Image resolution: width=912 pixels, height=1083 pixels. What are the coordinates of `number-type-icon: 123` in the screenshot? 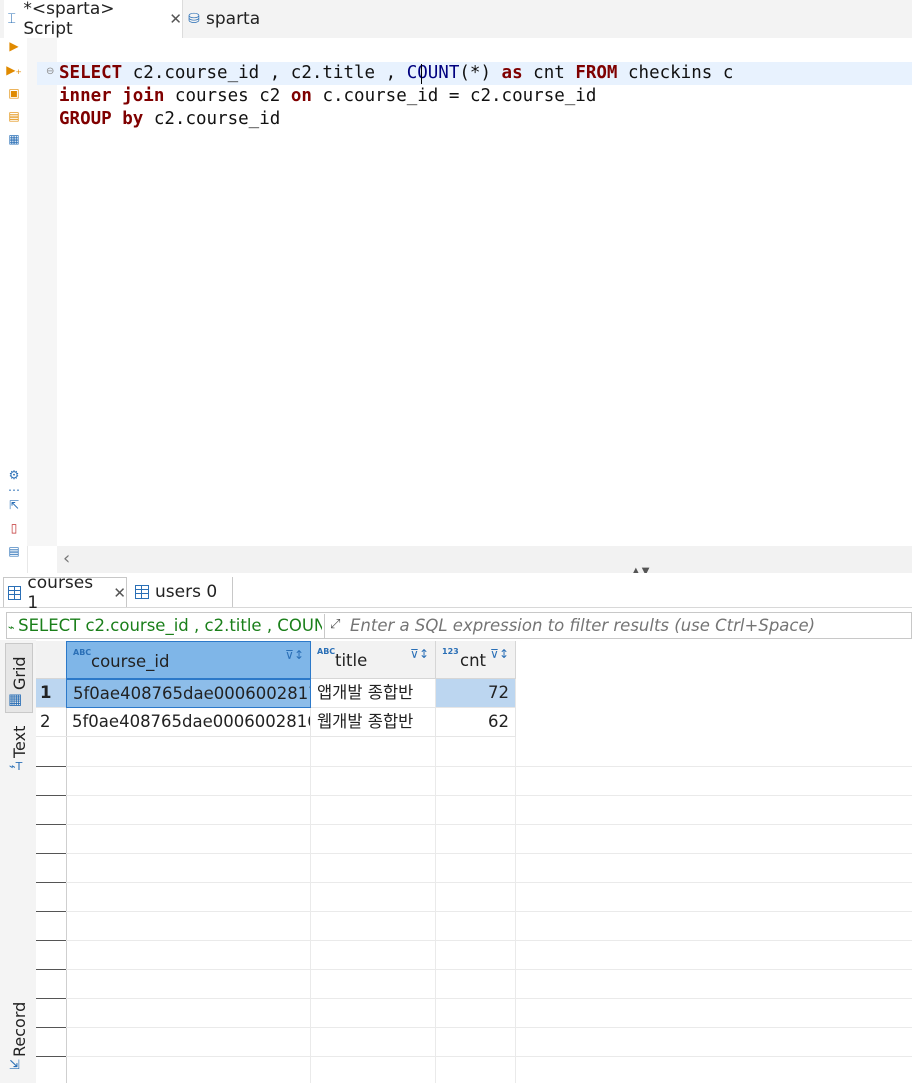 It's located at (450, 651).